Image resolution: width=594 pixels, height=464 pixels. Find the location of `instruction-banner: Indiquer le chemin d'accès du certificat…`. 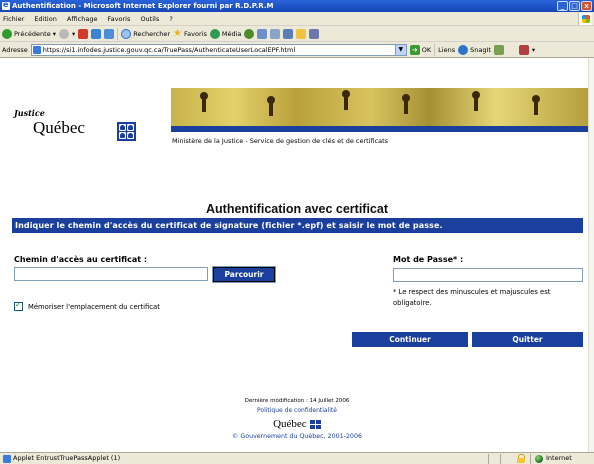

instruction-banner: Indiquer le chemin d'accès du certificat… is located at coordinates (297, 225).